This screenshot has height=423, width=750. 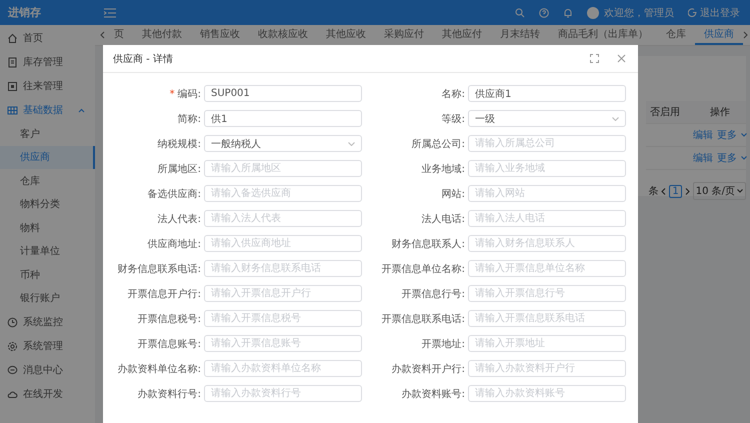 What do you see at coordinates (184, 94) in the screenshot?
I see `field-label: * 编码:` at bounding box center [184, 94].